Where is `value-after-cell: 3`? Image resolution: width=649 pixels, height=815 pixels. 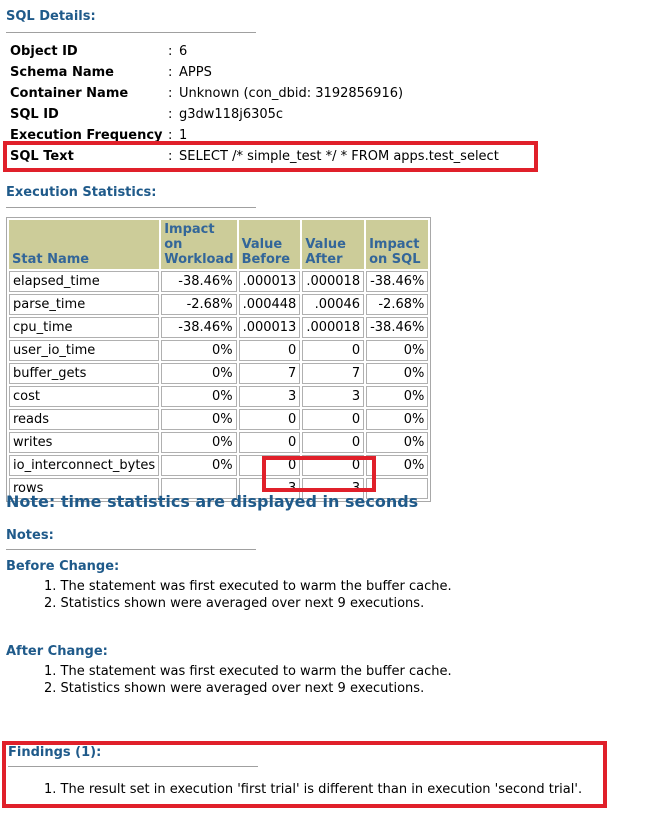
value-after-cell: 3 is located at coordinates (333, 396).